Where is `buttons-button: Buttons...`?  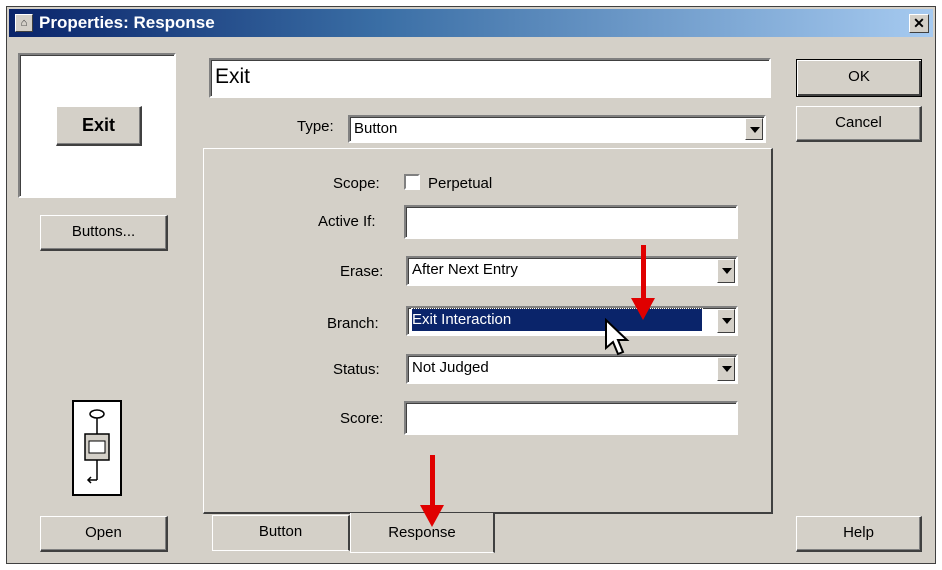 buttons-button: Buttons... is located at coordinates (104, 233).